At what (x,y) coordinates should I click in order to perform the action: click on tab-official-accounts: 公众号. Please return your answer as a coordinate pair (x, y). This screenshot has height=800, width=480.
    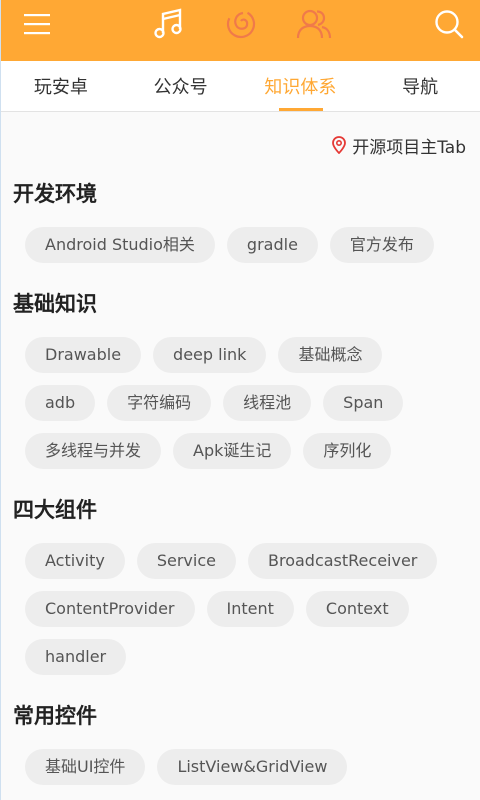
    Looking at the image, I should click on (181, 86).